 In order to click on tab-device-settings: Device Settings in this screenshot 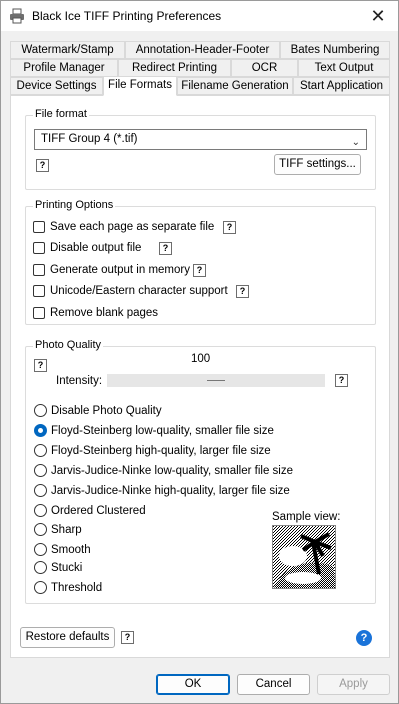, I will do `click(56, 86)`.